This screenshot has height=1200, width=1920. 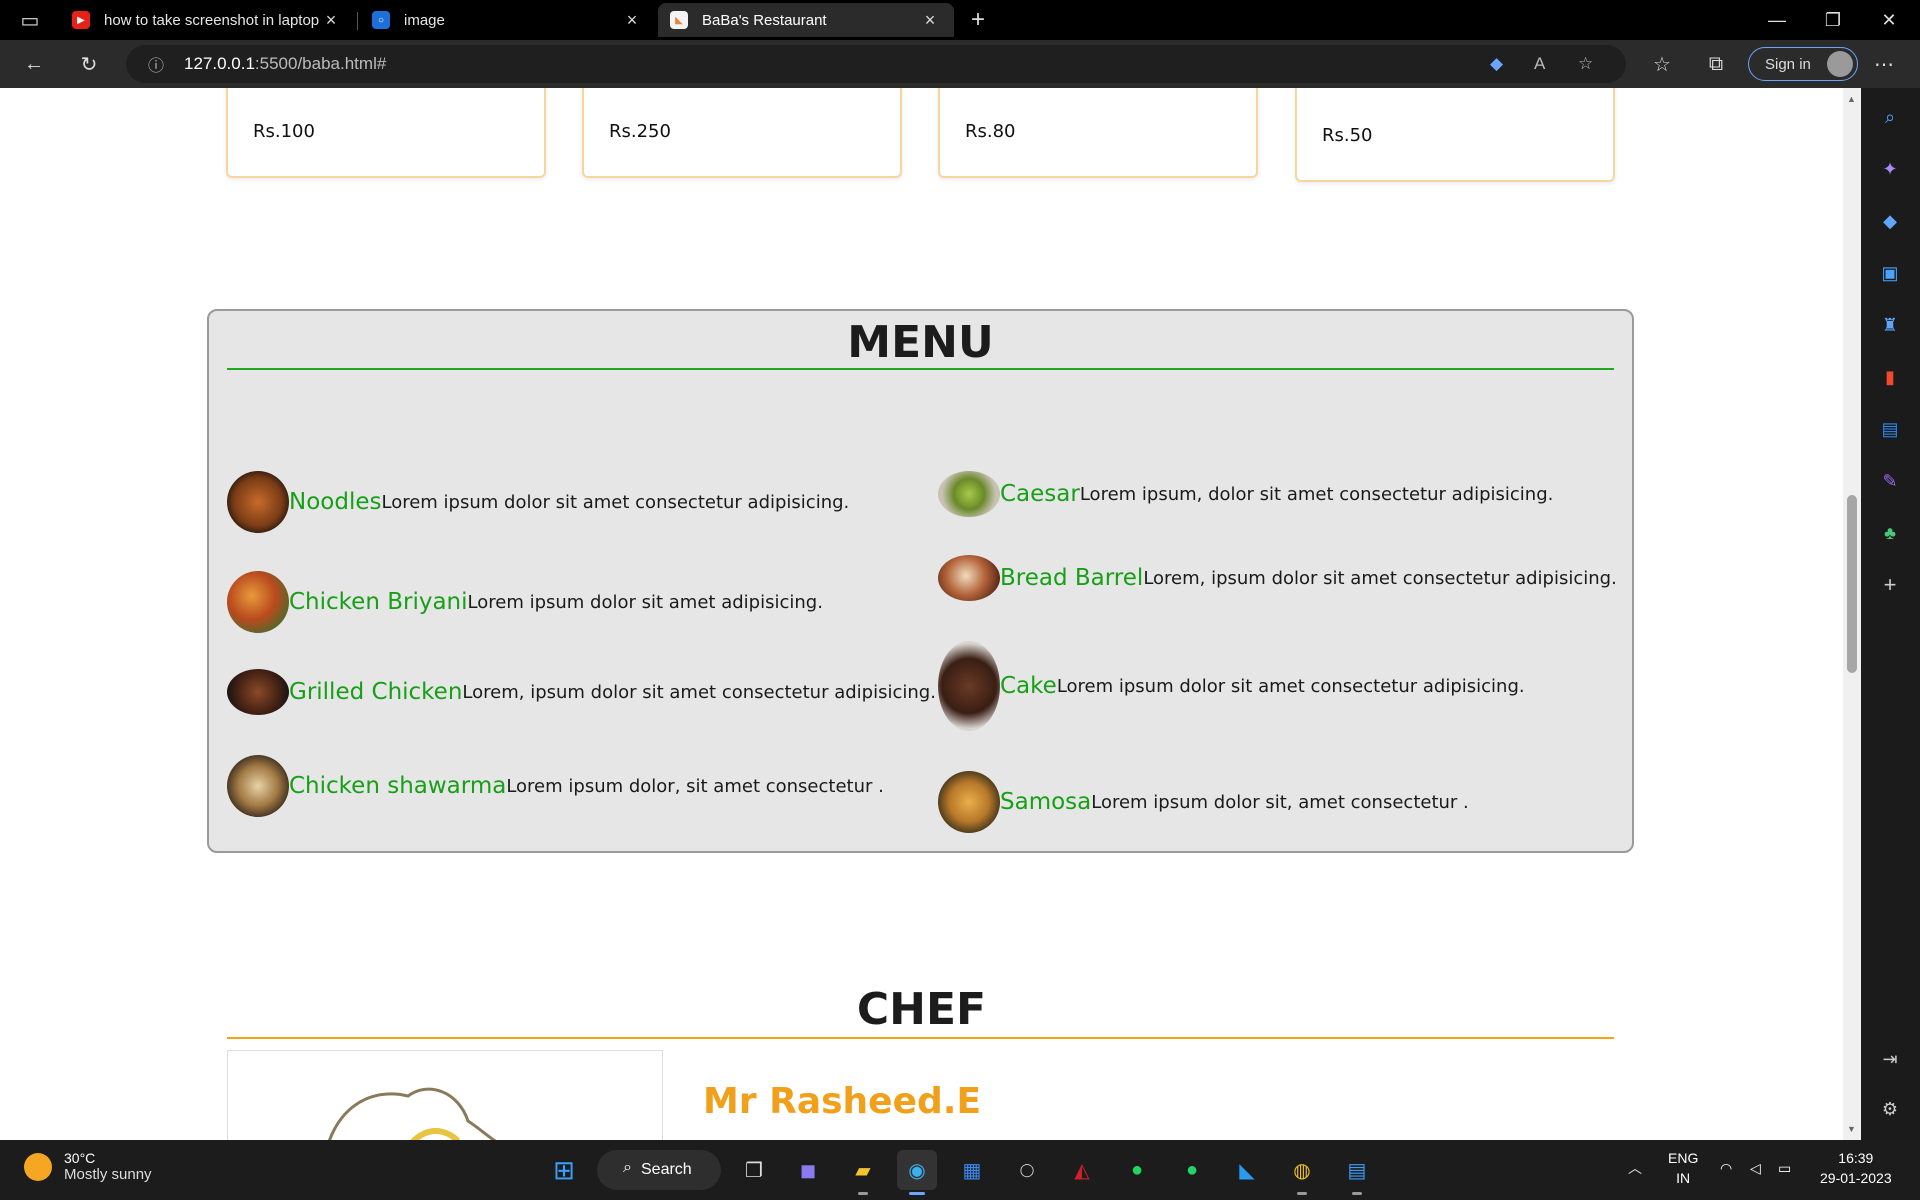 I want to click on menu-title: MENU, so click(x=920, y=342).